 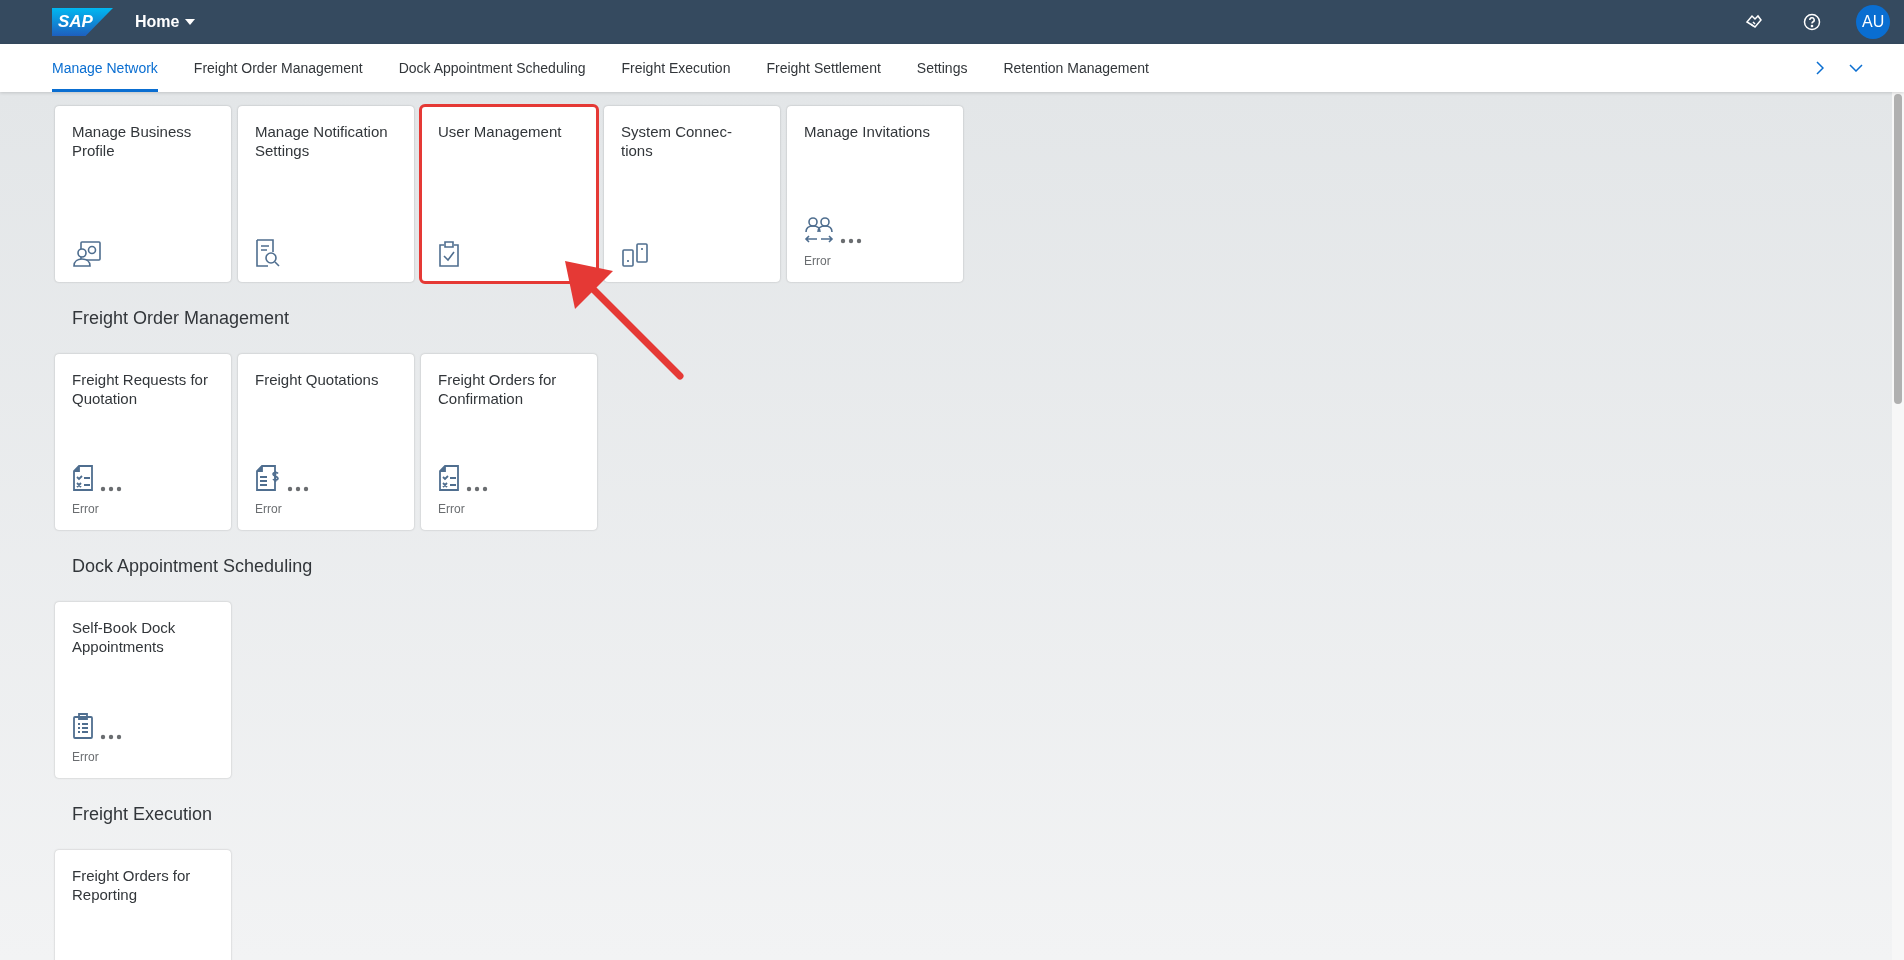 What do you see at coordinates (823, 68) in the screenshot?
I see `tab: Freight Settlement` at bounding box center [823, 68].